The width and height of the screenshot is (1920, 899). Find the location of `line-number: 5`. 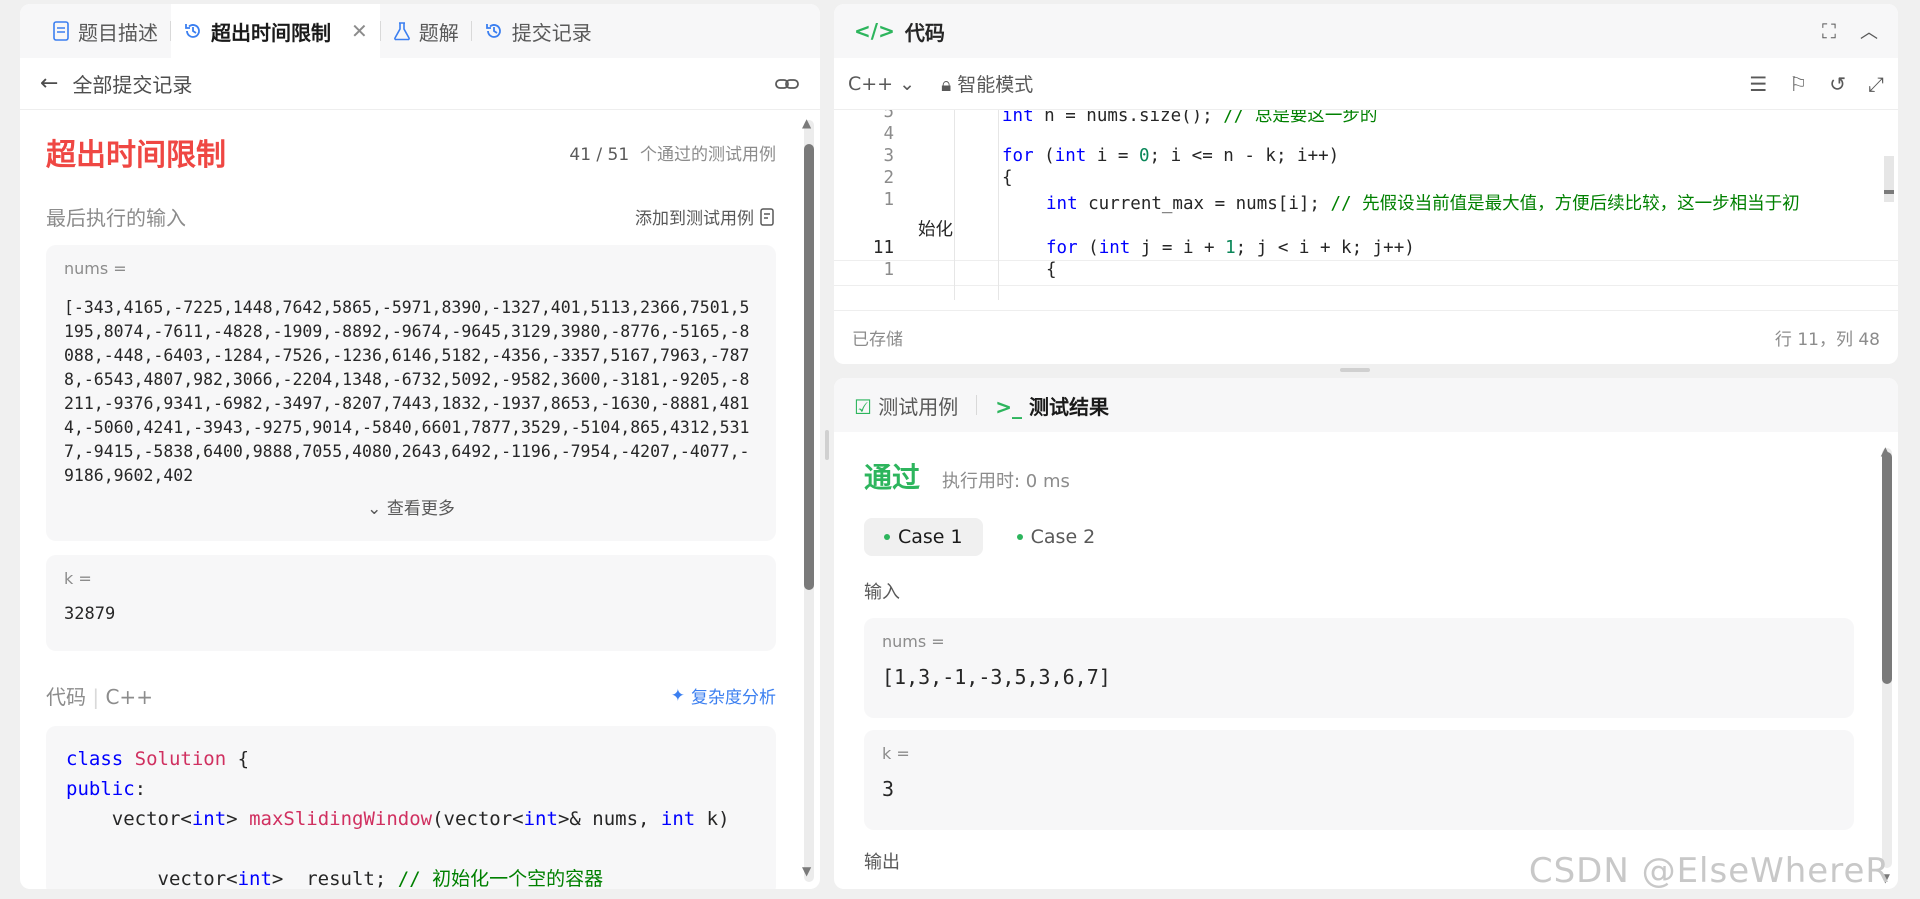

line-number: 5 is located at coordinates (888, 116).